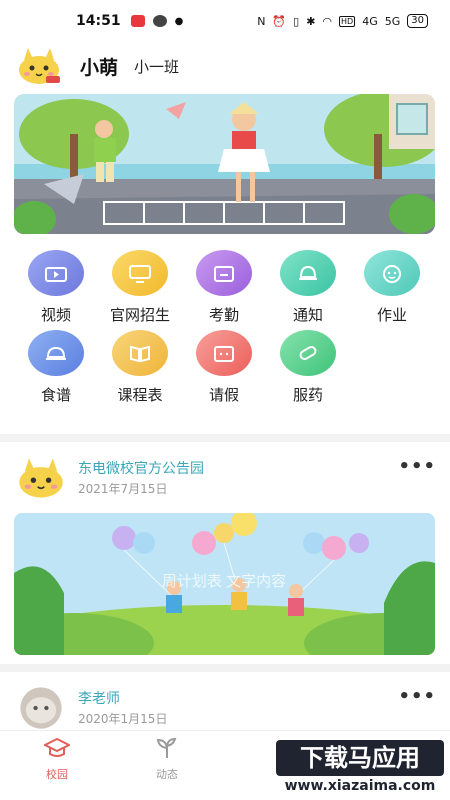 The width and height of the screenshot is (450, 800). What do you see at coordinates (140, 353) in the screenshot?
I see `book-icon` at bounding box center [140, 353].